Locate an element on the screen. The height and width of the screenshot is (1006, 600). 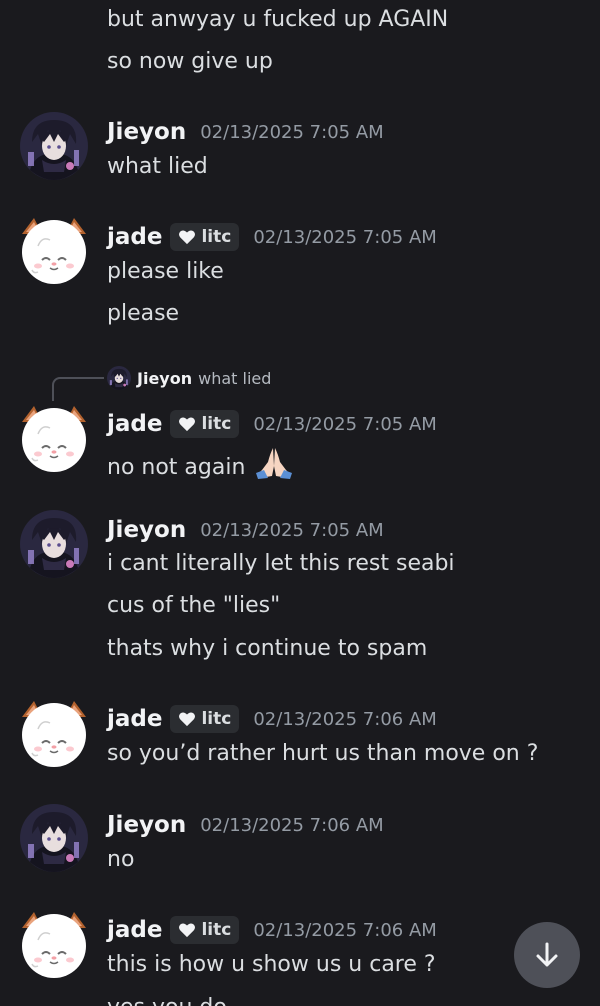
jump-to-present-button is located at coordinates (547, 955).